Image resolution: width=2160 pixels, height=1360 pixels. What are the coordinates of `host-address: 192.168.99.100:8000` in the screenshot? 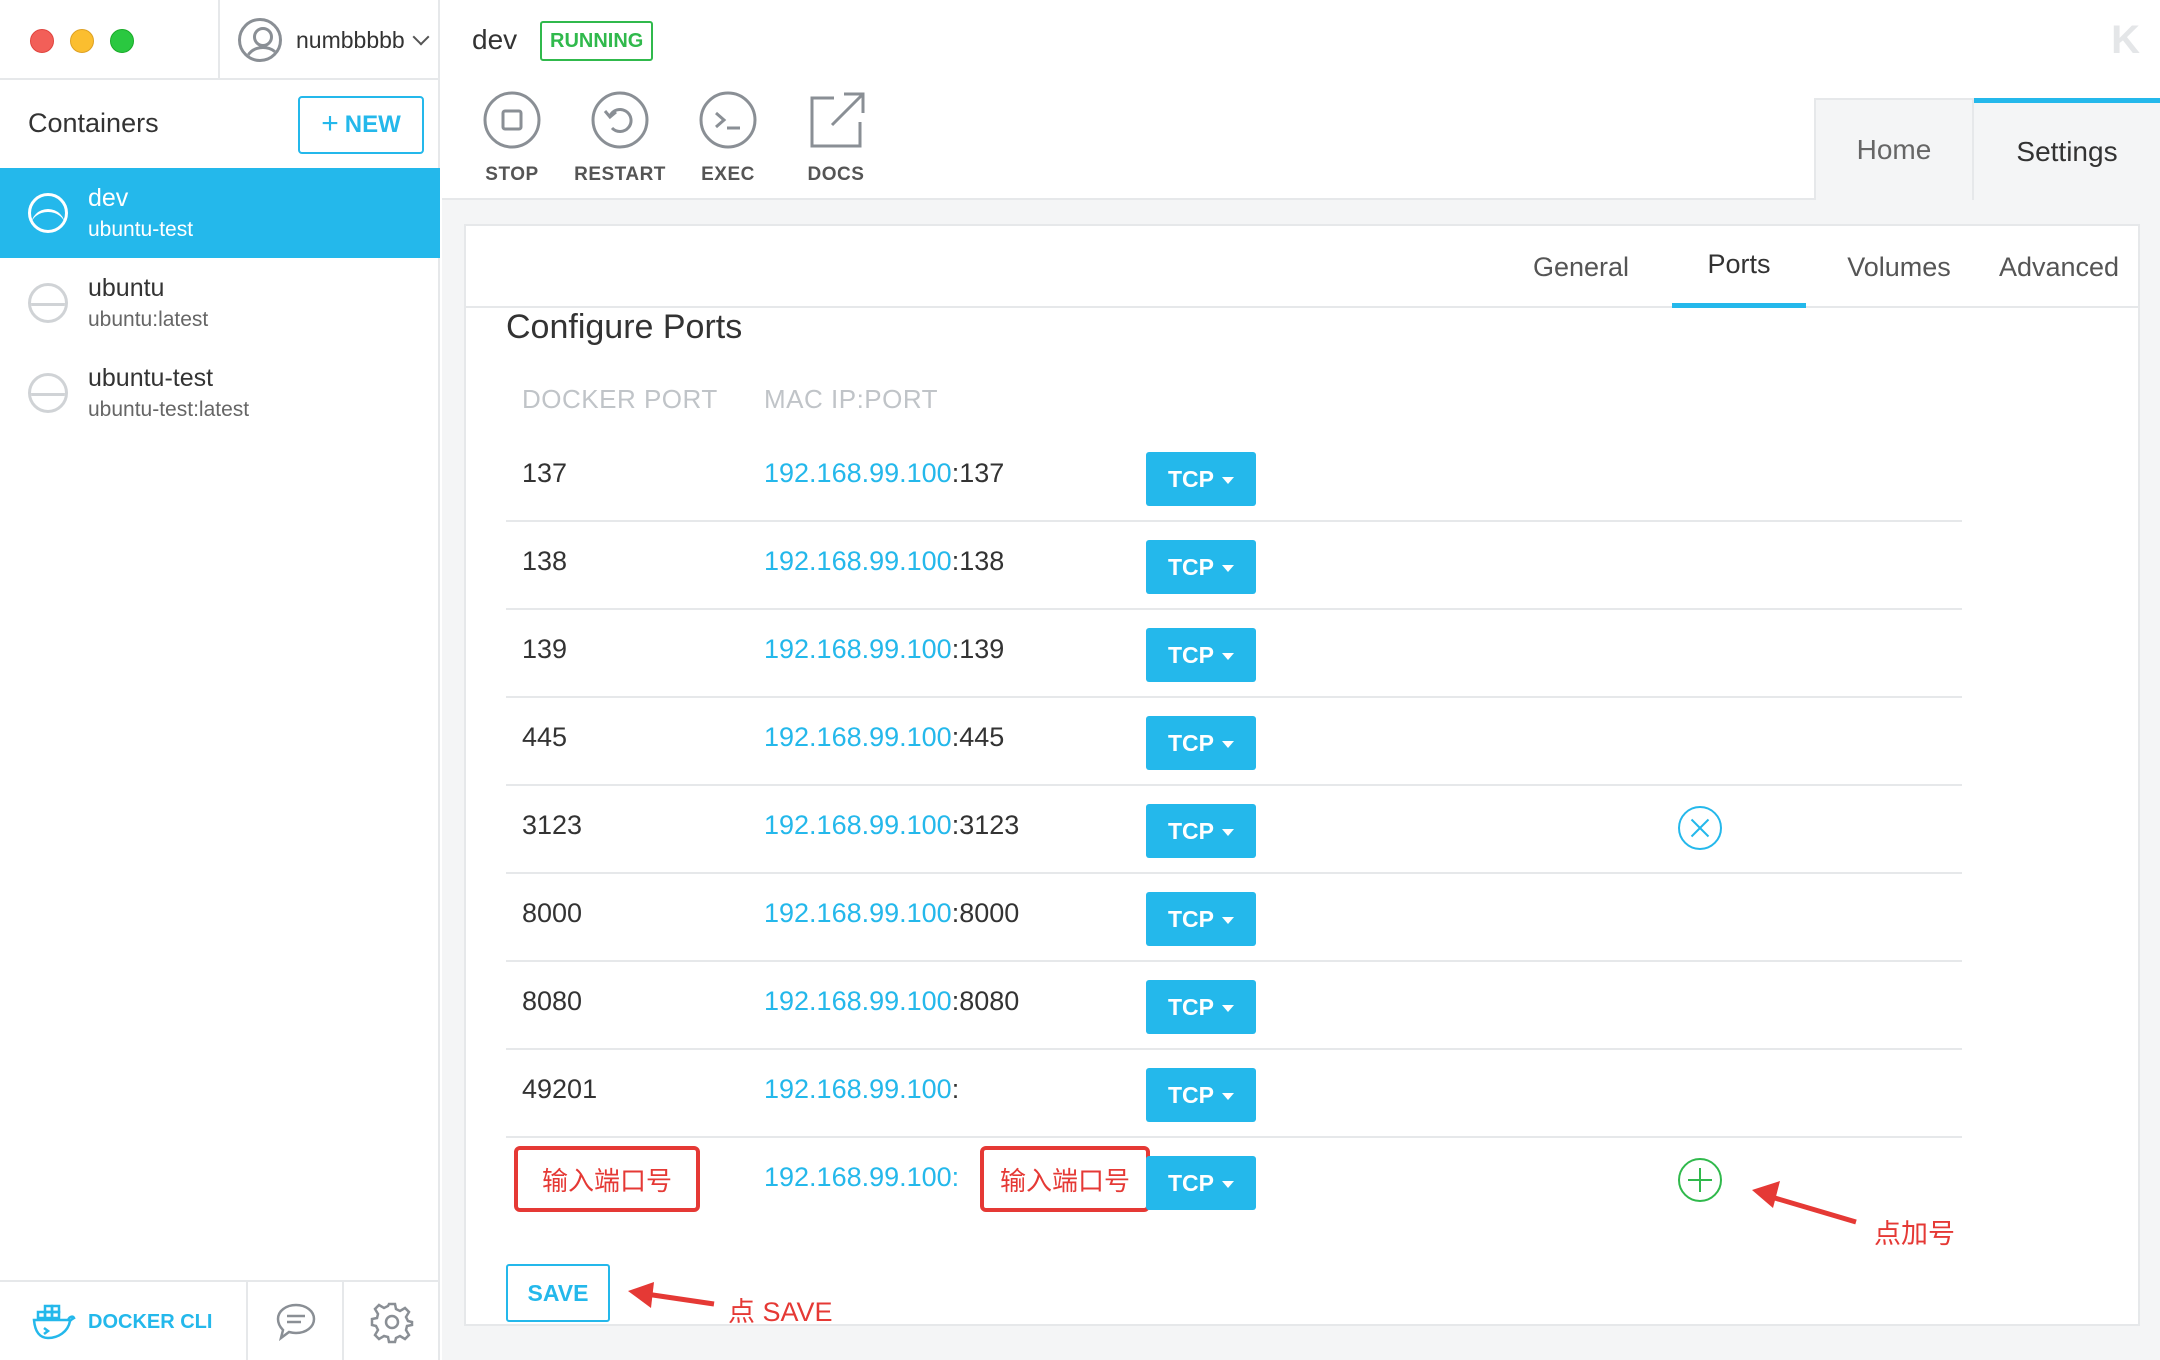 It's located at (891, 913).